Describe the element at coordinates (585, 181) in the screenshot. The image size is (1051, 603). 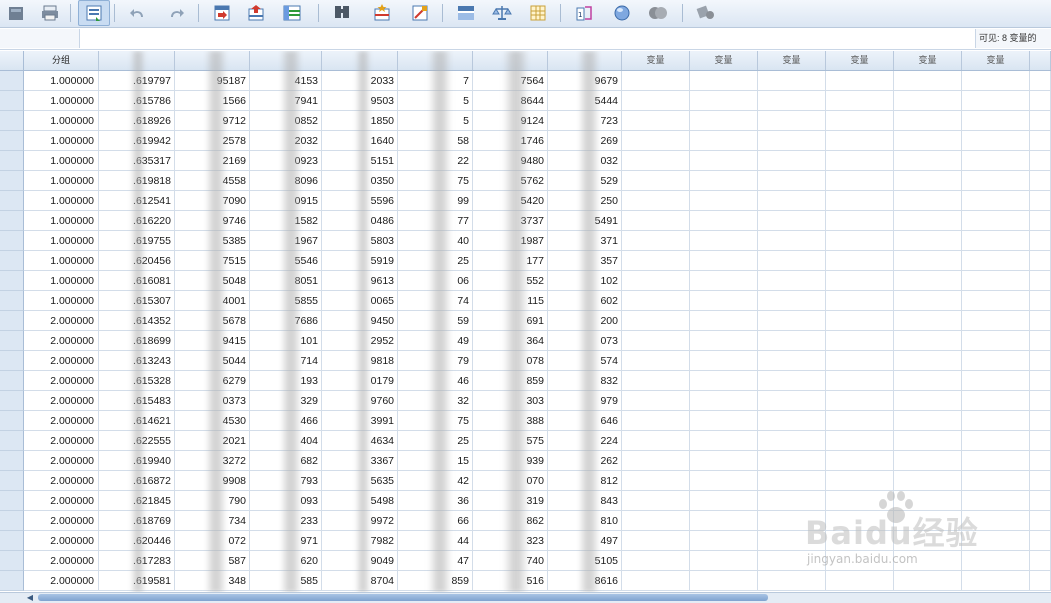
I see `data-cell: 529` at that location.